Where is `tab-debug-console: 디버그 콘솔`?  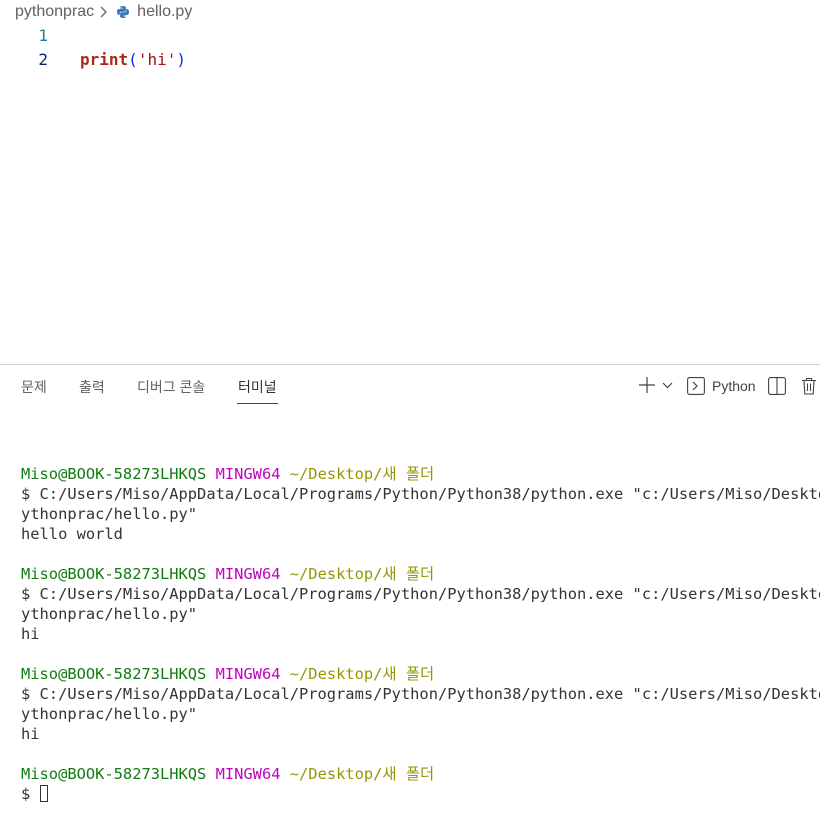 tab-debug-console: 디버그 콘솔 is located at coordinates (171, 390).